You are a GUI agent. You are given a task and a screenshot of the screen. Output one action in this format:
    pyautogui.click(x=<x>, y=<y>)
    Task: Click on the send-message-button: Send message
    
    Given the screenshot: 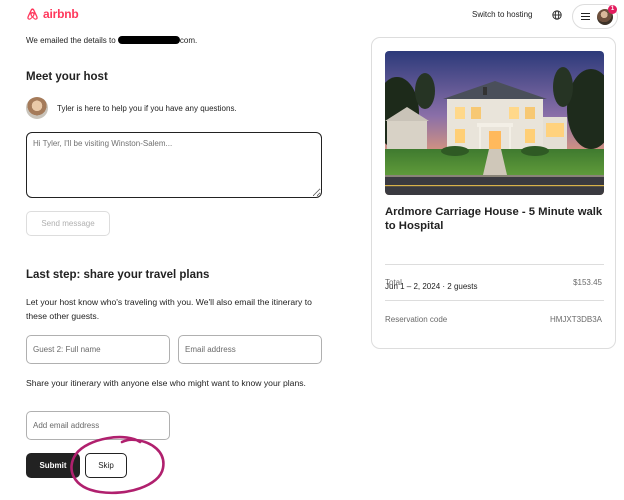 What is the action you would take?
    pyautogui.click(x=68, y=223)
    